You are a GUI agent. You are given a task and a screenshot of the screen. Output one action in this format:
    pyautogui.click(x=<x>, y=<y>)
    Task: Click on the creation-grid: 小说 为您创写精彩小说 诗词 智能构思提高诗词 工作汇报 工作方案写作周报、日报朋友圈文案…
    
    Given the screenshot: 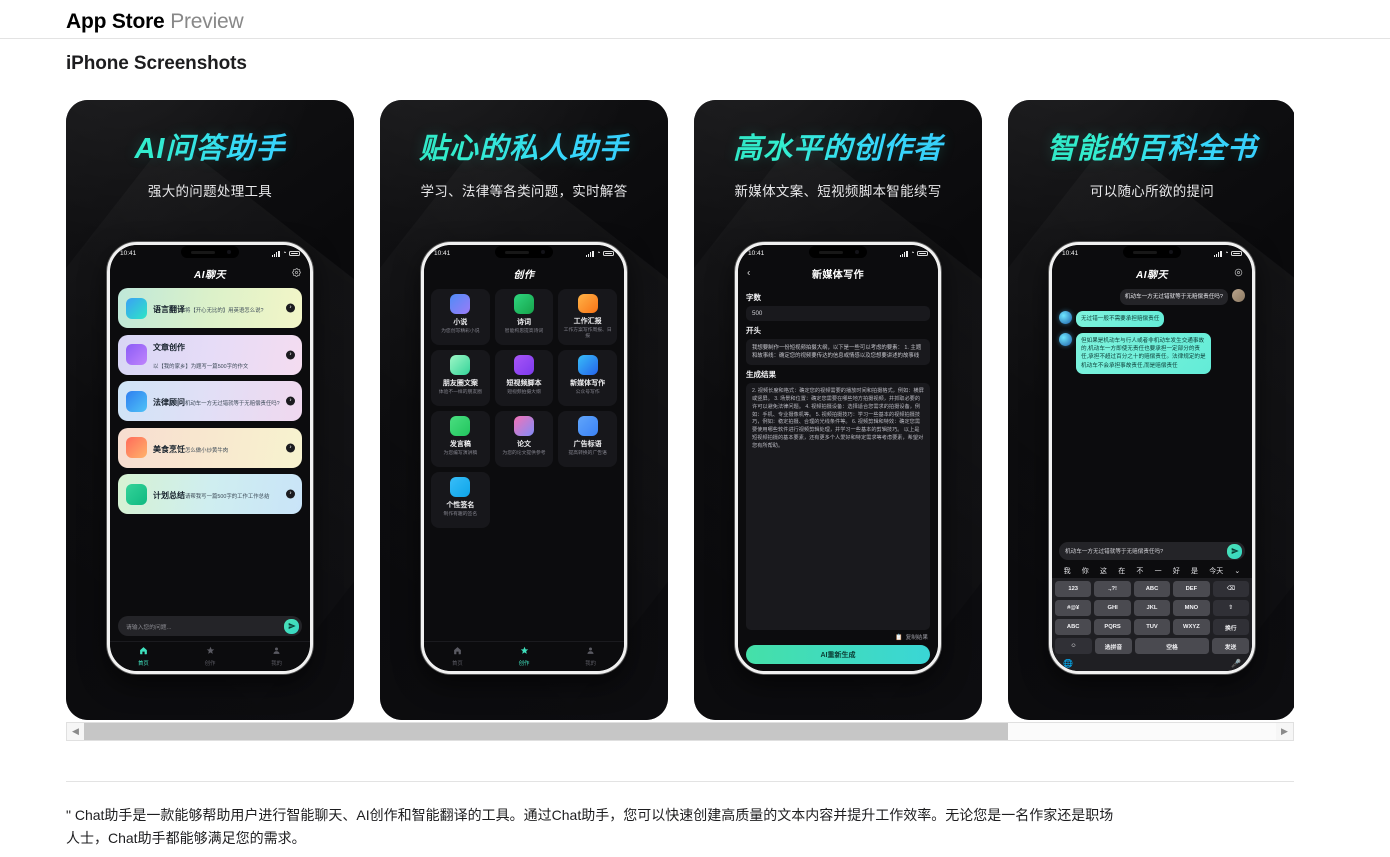 What is the action you would take?
    pyautogui.click(x=524, y=408)
    